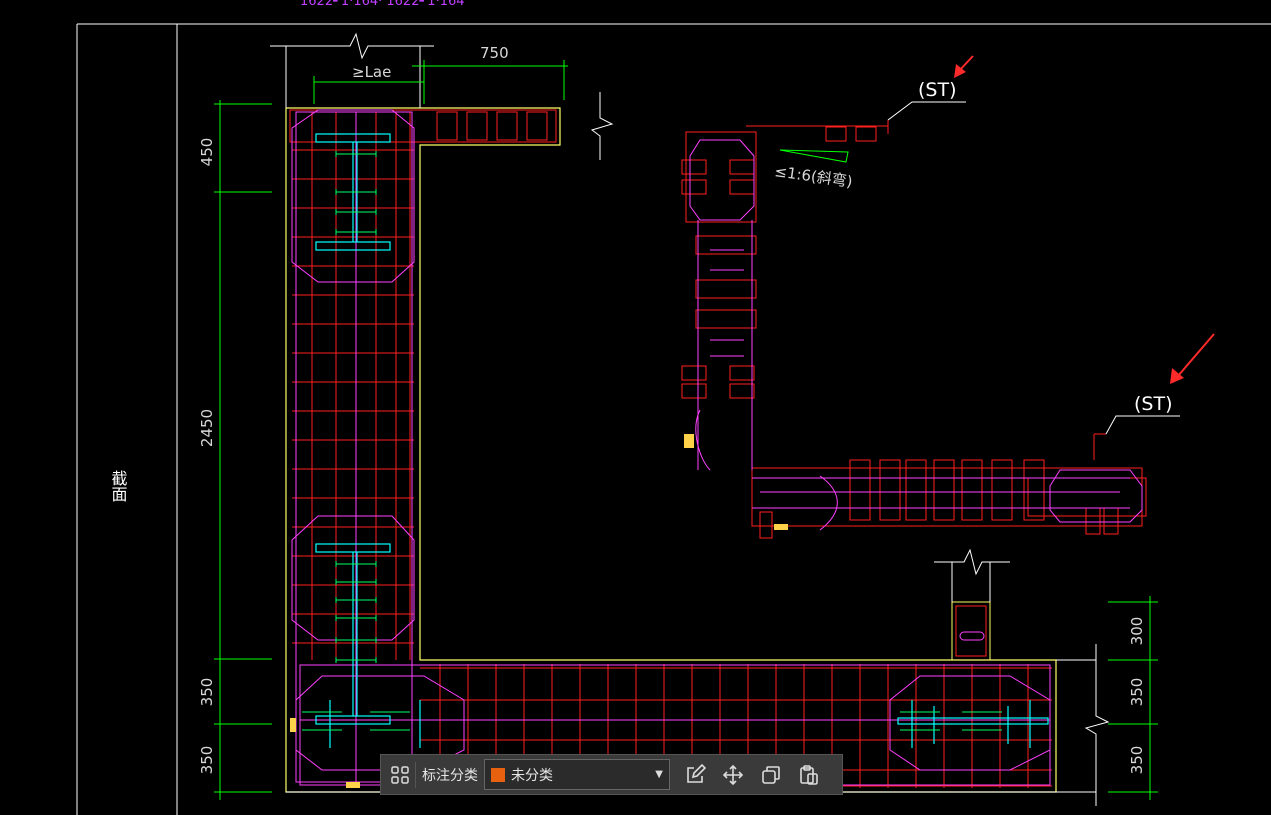 The image size is (1271, 815). Describe the element at coordinates (371, 72) in the screenshot. I see `dim-lae: ≥Lae` at that location.